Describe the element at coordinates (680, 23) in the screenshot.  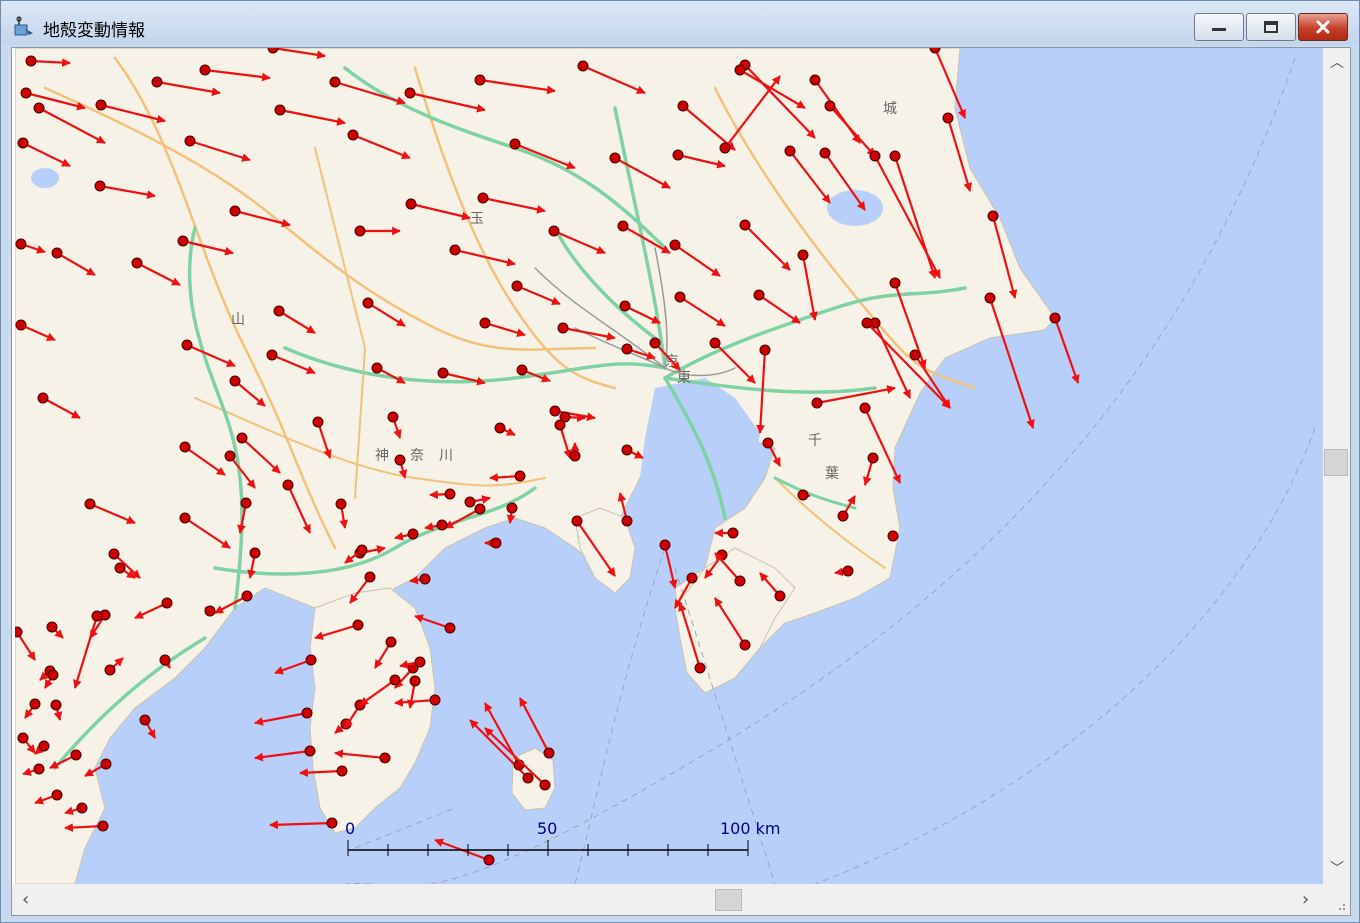
I see `title-bar: 地殻変動情報` at that location.